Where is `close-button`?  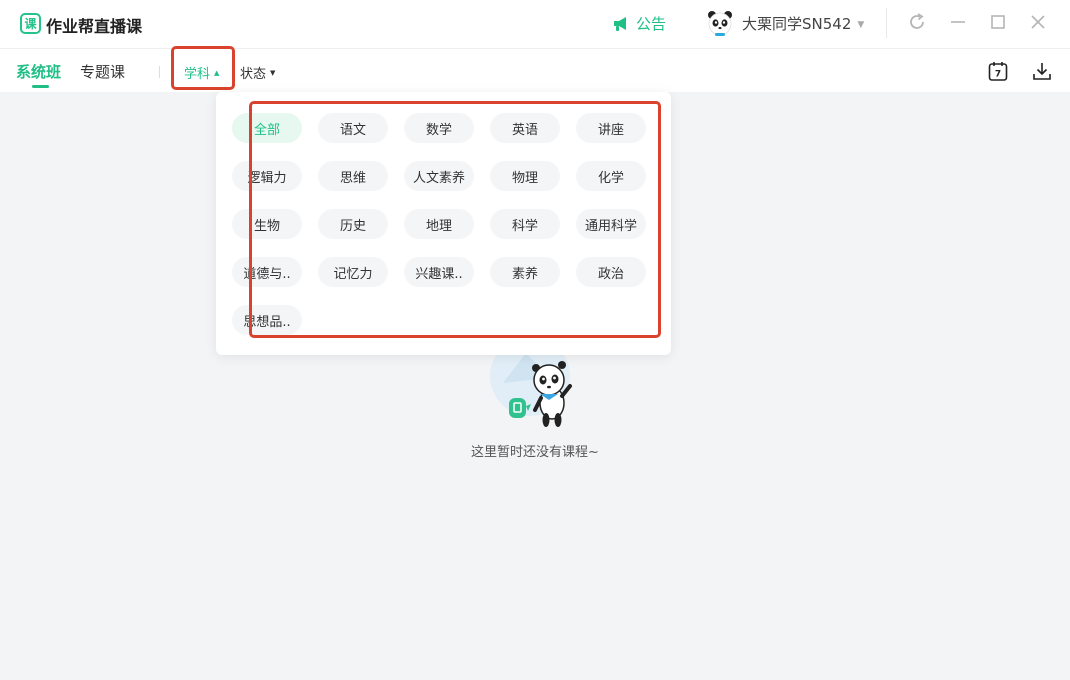
close-button is located at coordinates (1038, 22).